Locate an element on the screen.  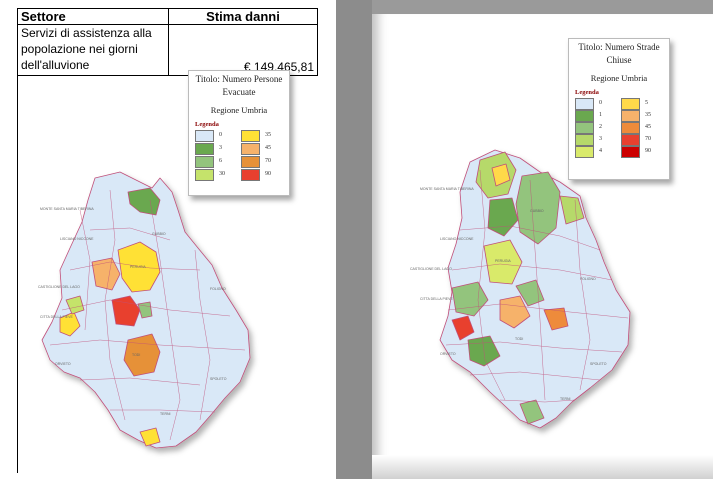
viewer-gap is located at coordinates (354, 239).